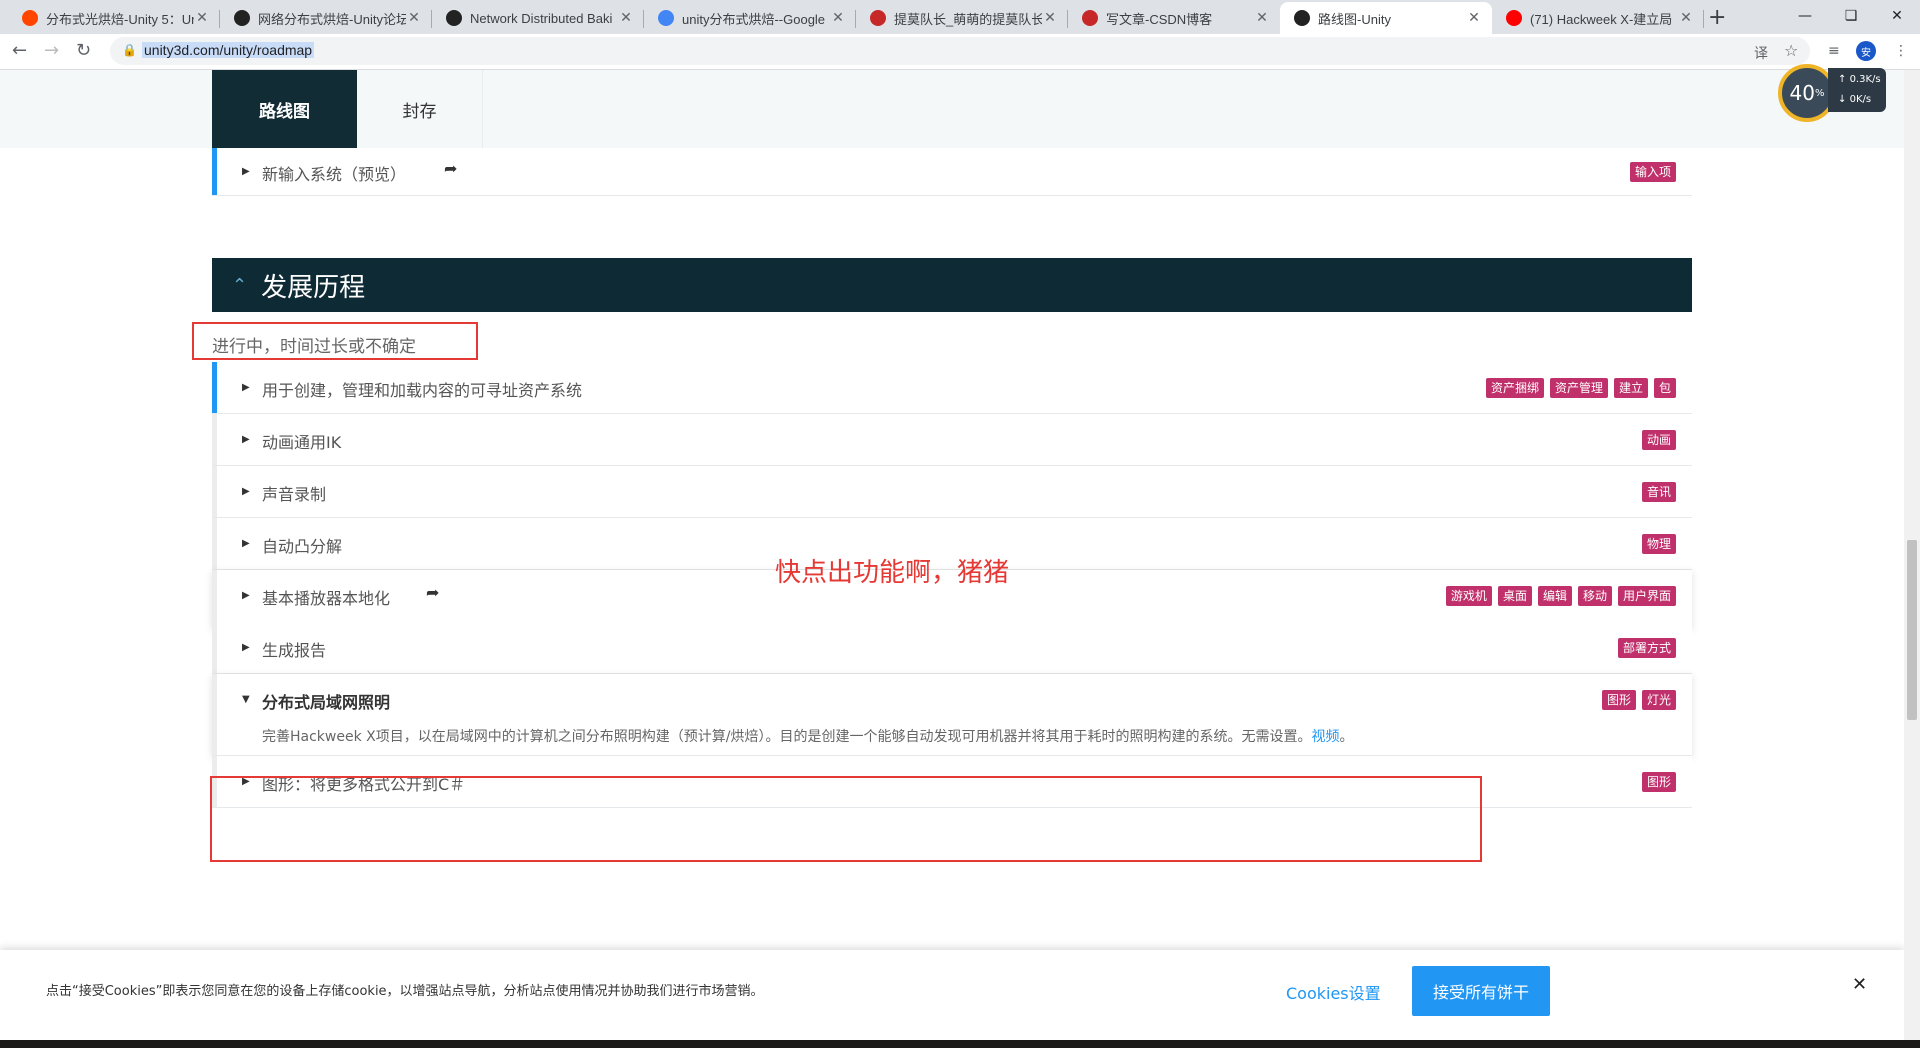 This screenshot has height=1048, width=1920. What do you see at coordinates (326, 598) in the screenshot?
I see `item-label: 基本播放器本地化` at bounding box center [326, 598].